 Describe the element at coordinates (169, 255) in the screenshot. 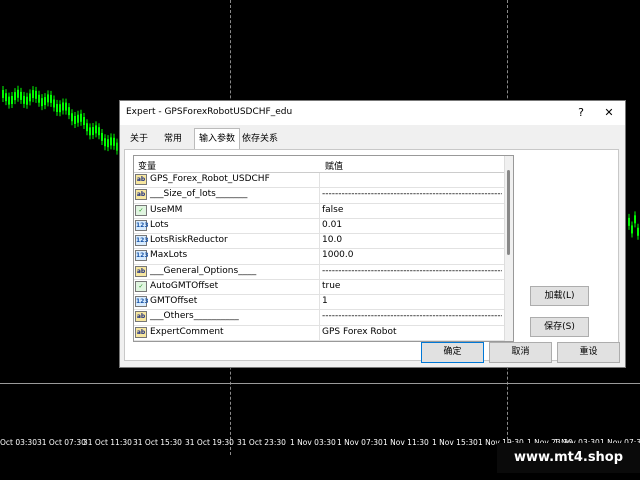

I see `parameter-name: MaxLots` at that location.